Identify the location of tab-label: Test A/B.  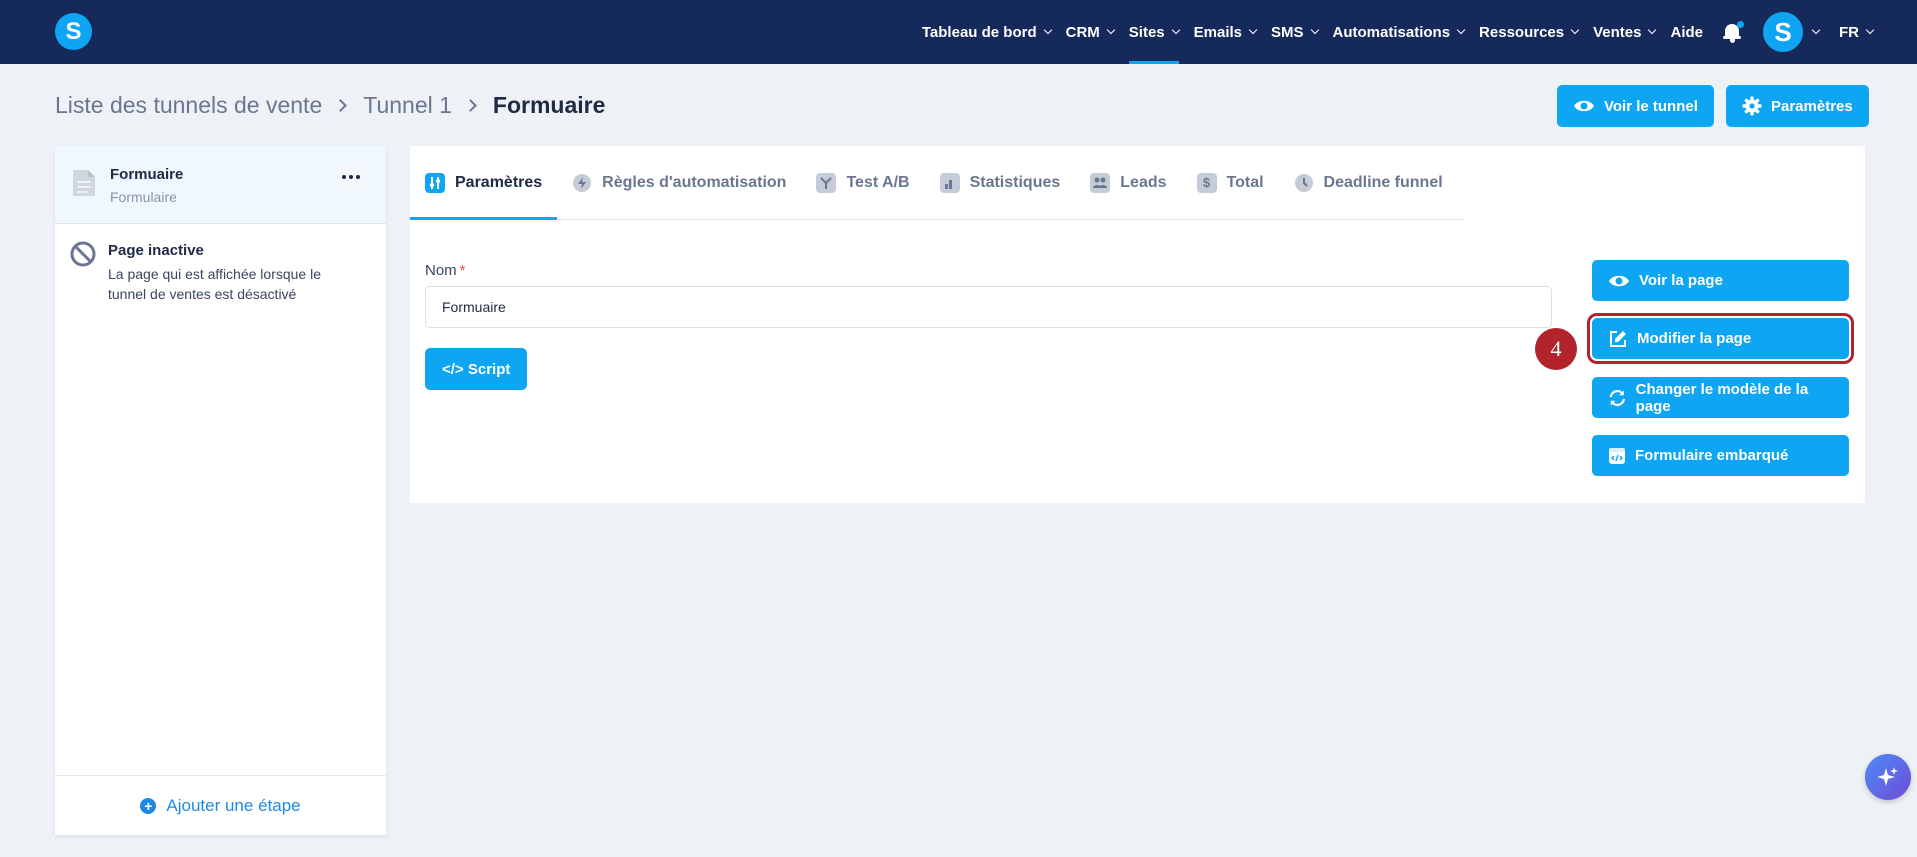
(878, 182).